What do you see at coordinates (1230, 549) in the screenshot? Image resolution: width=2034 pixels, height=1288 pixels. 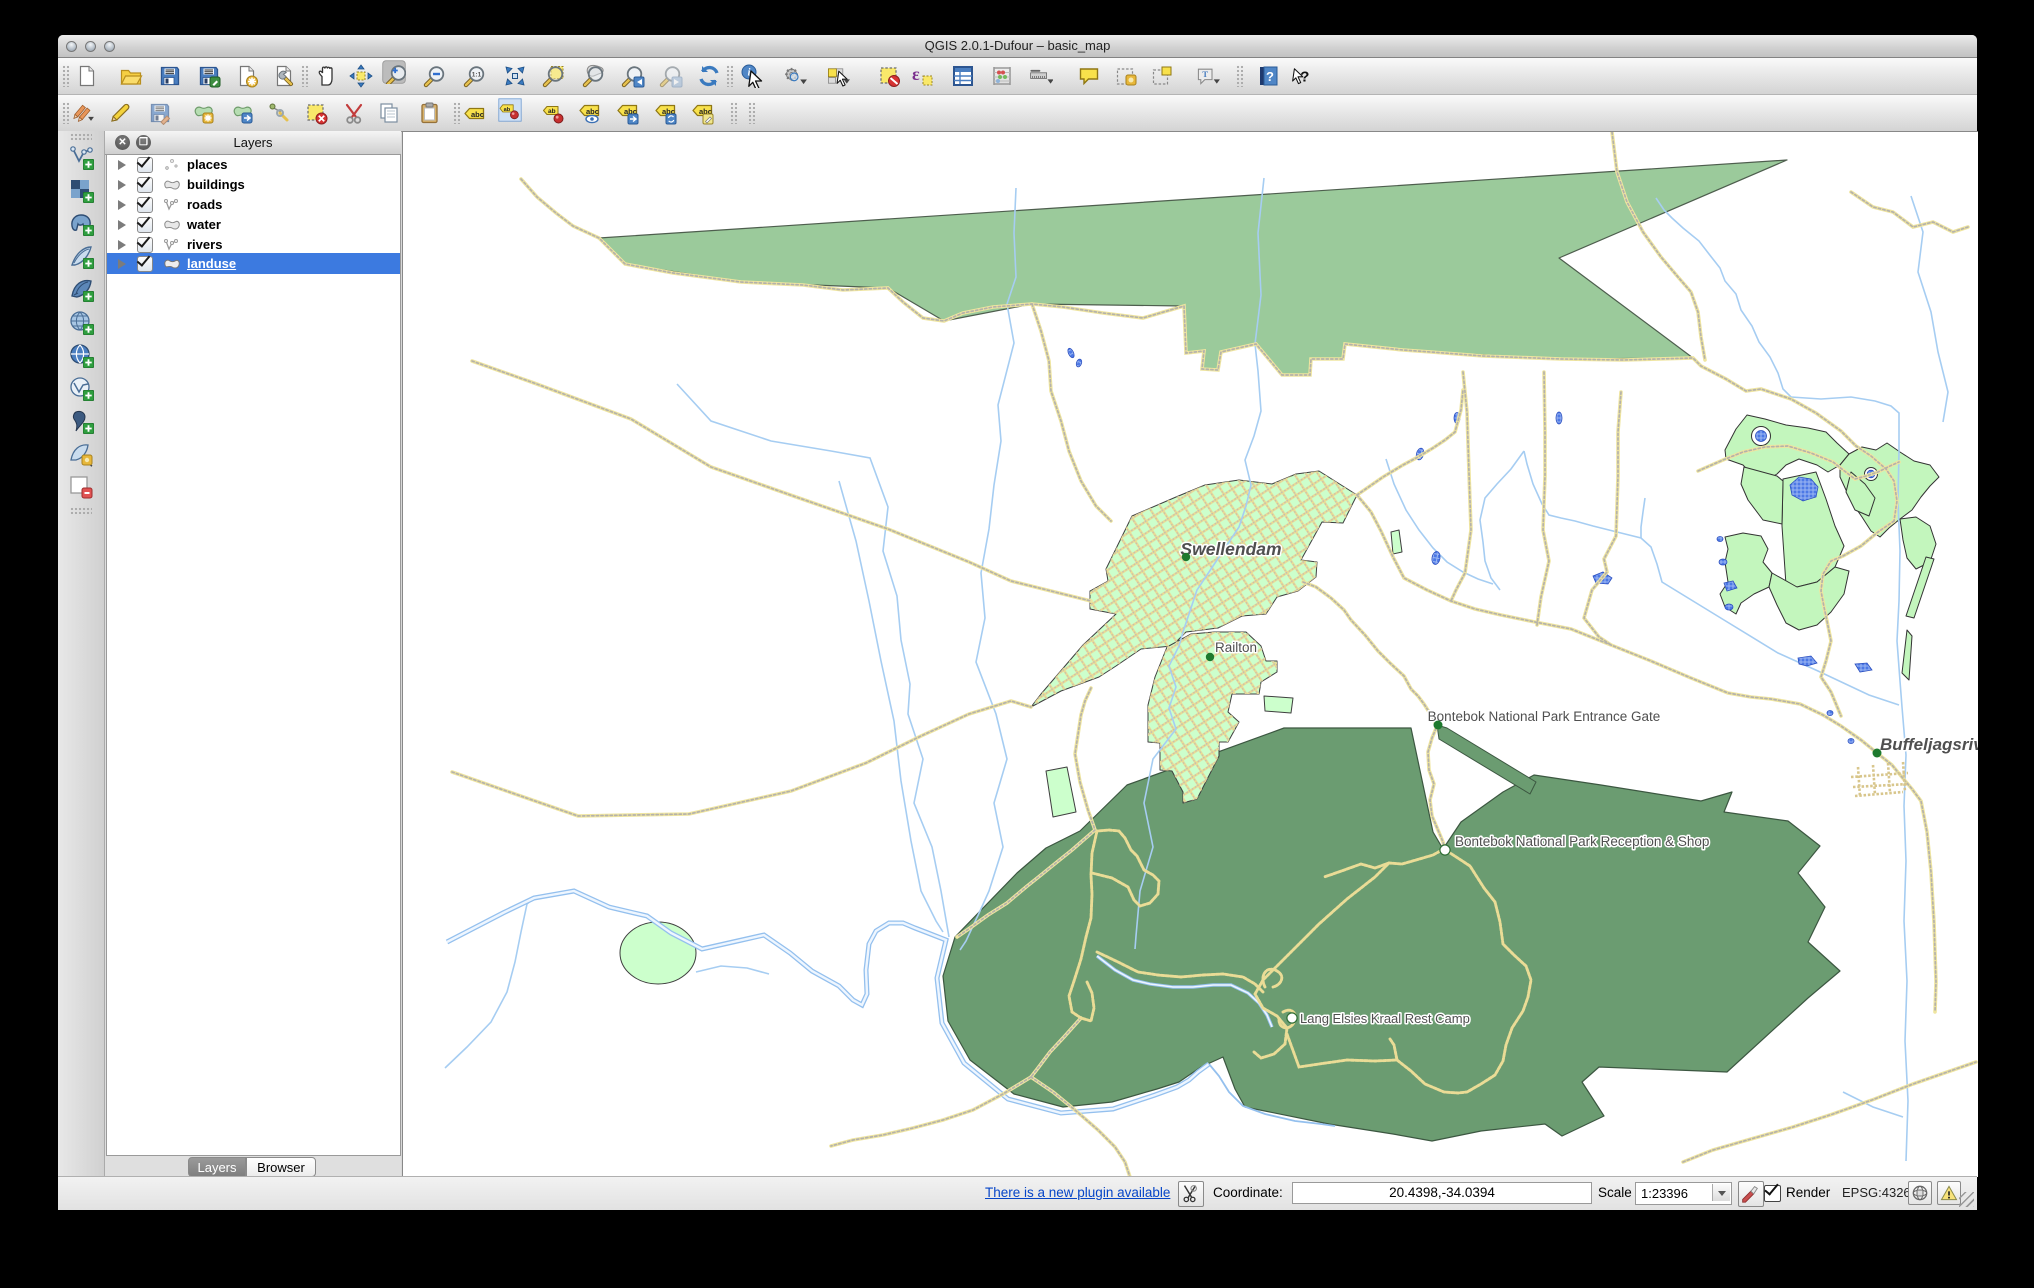 I see `svg-text: Swellendam` at bounding box center [1230, 549].